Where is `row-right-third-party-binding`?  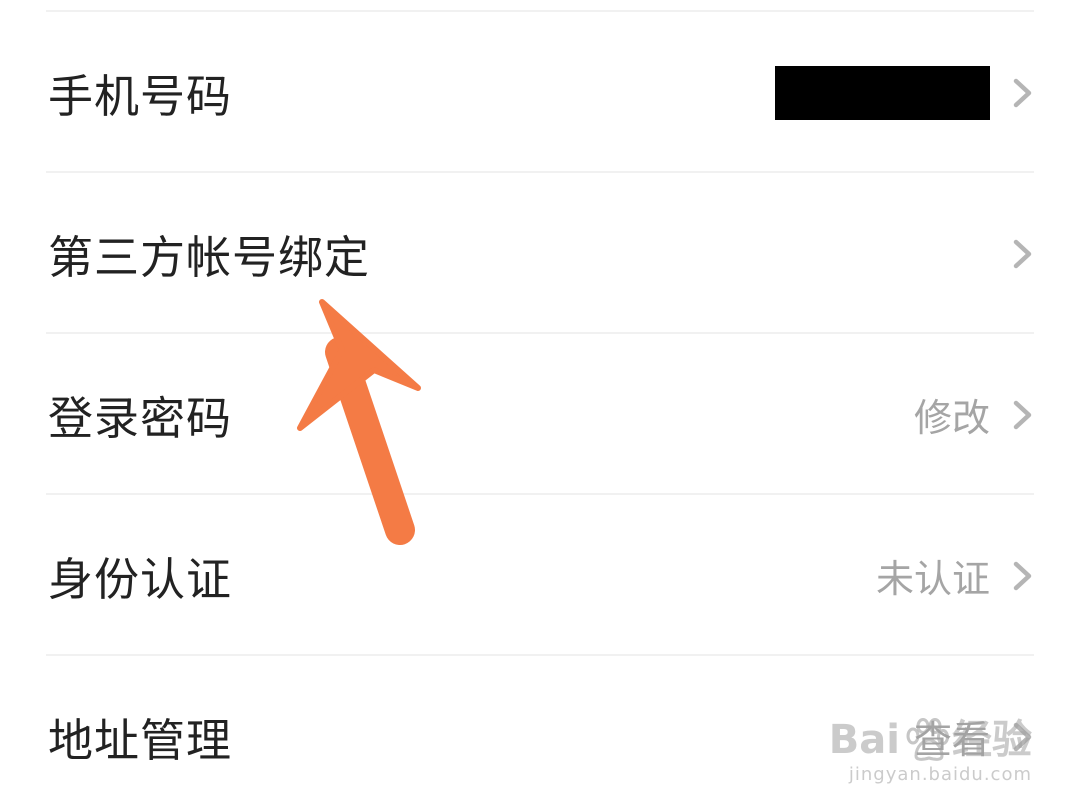
row-right-third-party-binding is located at coordinates (1023, 254).